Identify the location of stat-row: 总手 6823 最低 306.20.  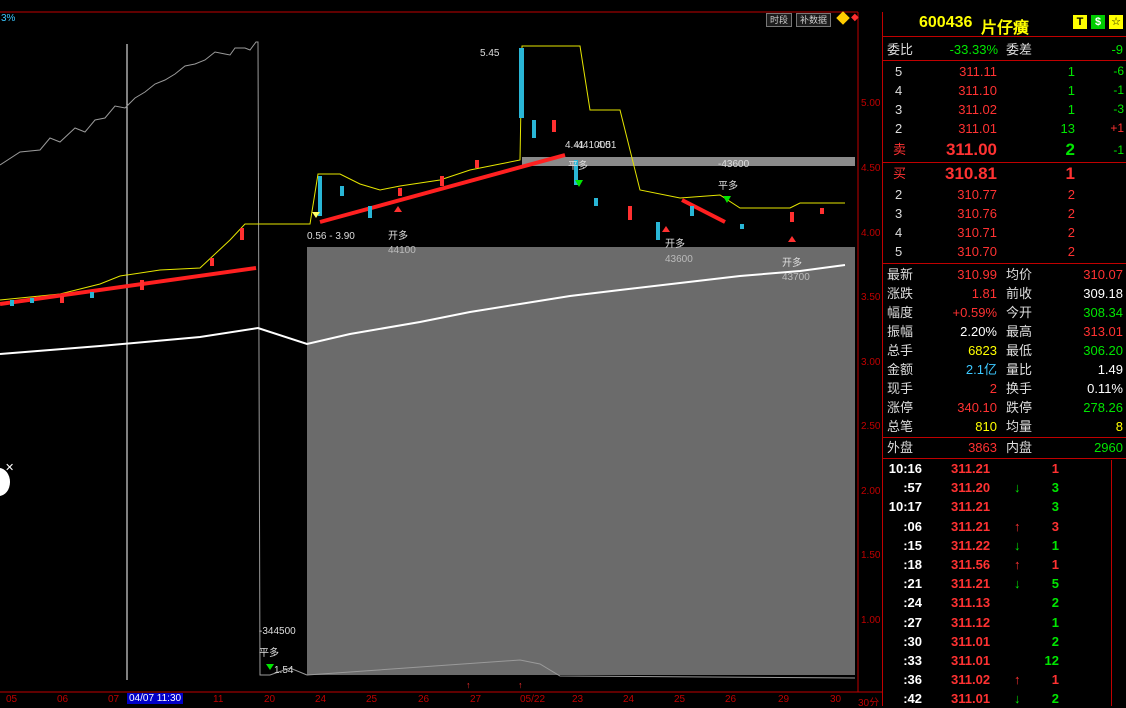
(1004, 350).